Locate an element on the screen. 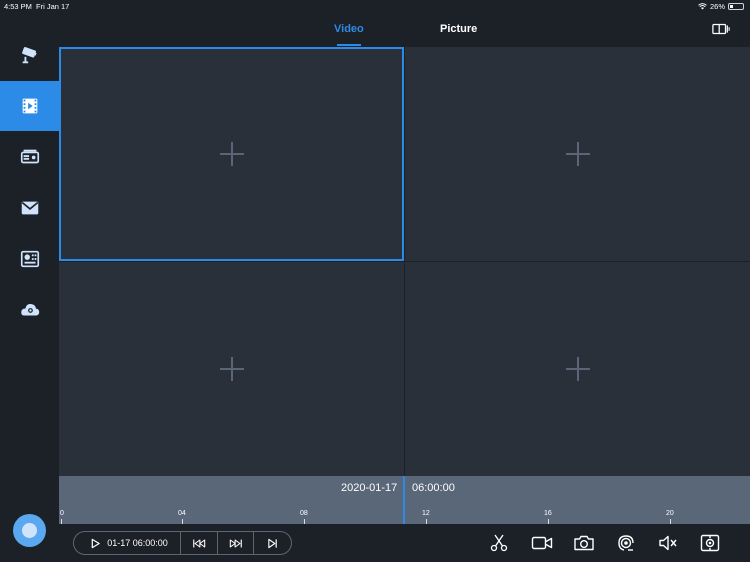 This screenshot has height=562, width=750. sidebar-item-cloud is located at coordinates (29, 310).